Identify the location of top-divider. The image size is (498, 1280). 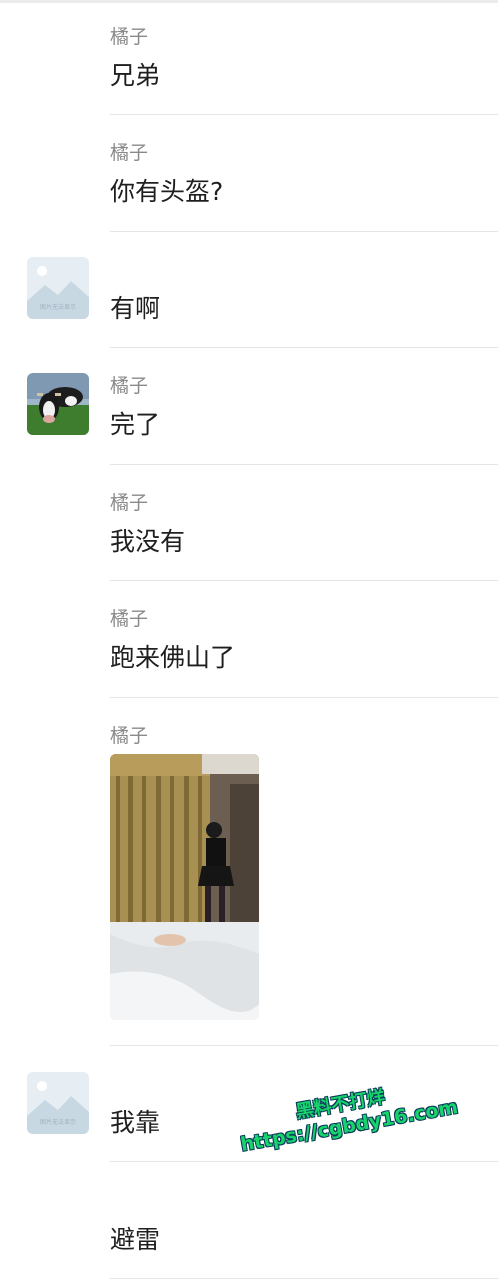
(249, 1).